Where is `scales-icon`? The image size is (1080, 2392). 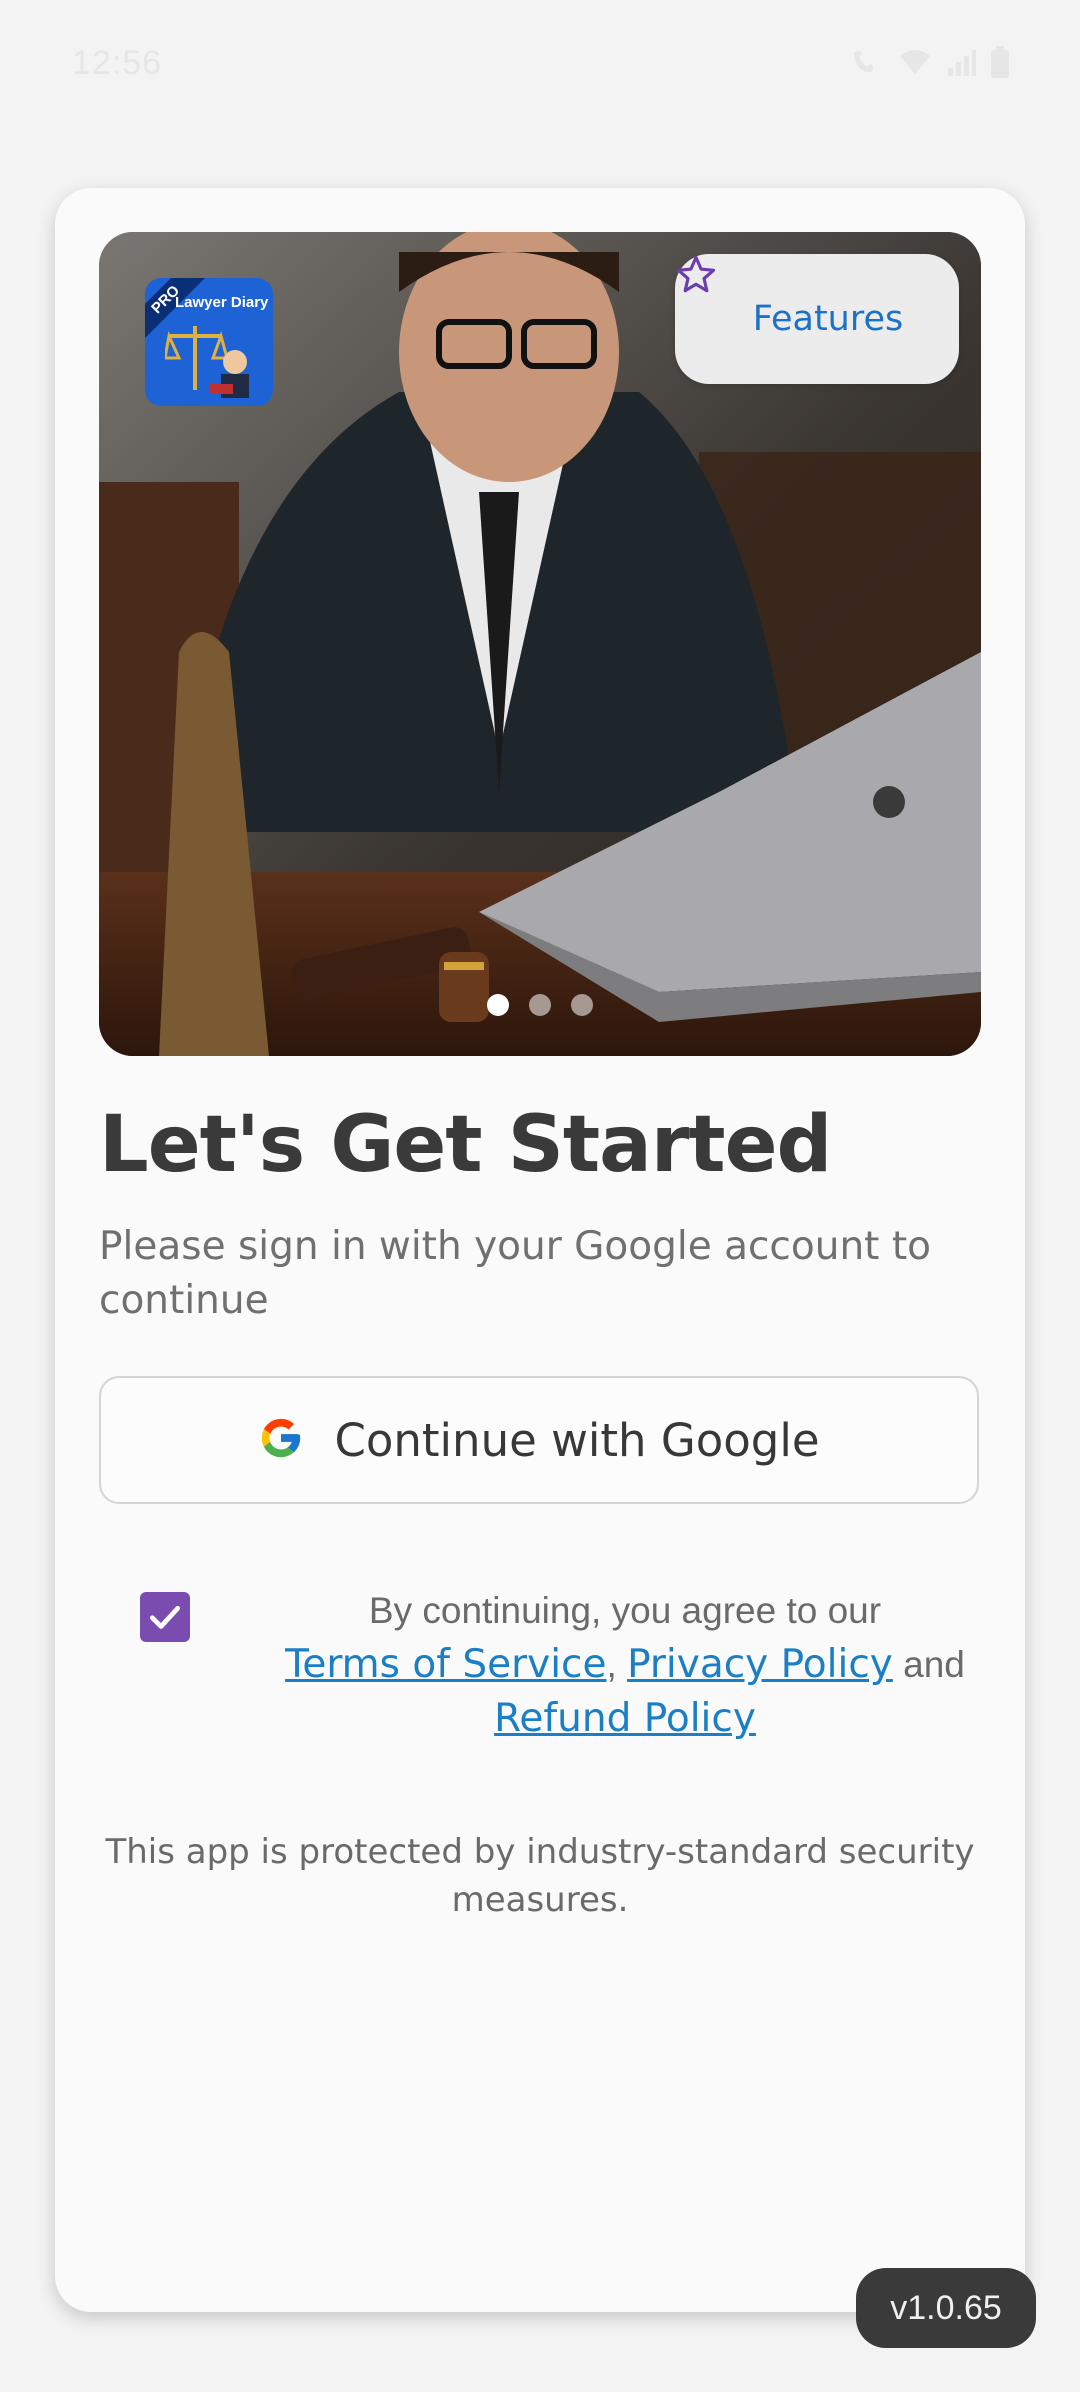
scales-icon is located at coordinates (207, 362).